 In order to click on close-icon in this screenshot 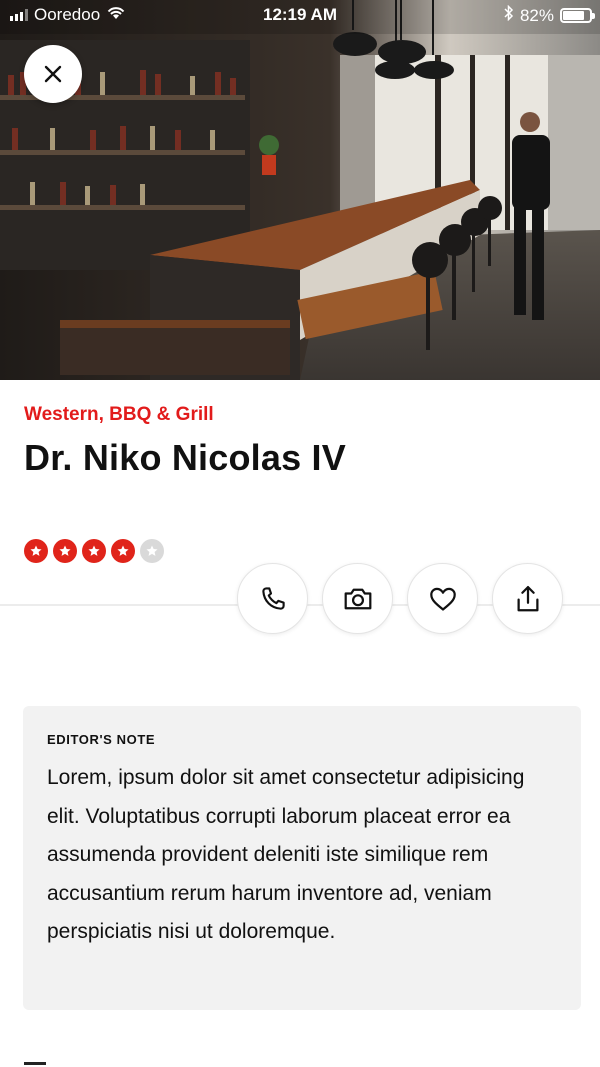, I will do `click(53, 74)`.